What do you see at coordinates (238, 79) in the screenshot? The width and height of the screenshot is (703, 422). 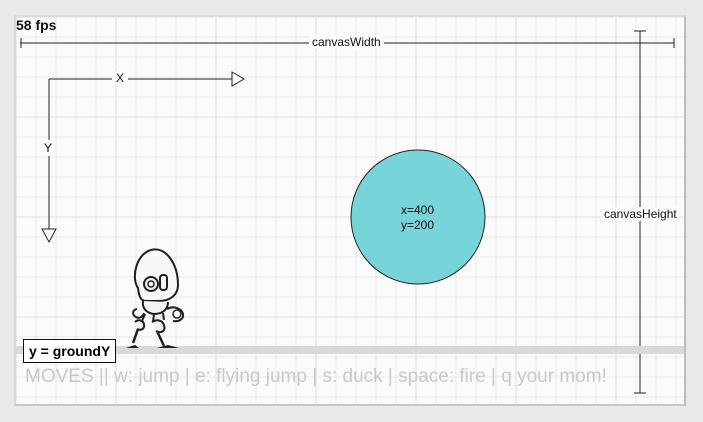 I see `x-axis-arrowhead-icon` at bounding box center [238, 79].